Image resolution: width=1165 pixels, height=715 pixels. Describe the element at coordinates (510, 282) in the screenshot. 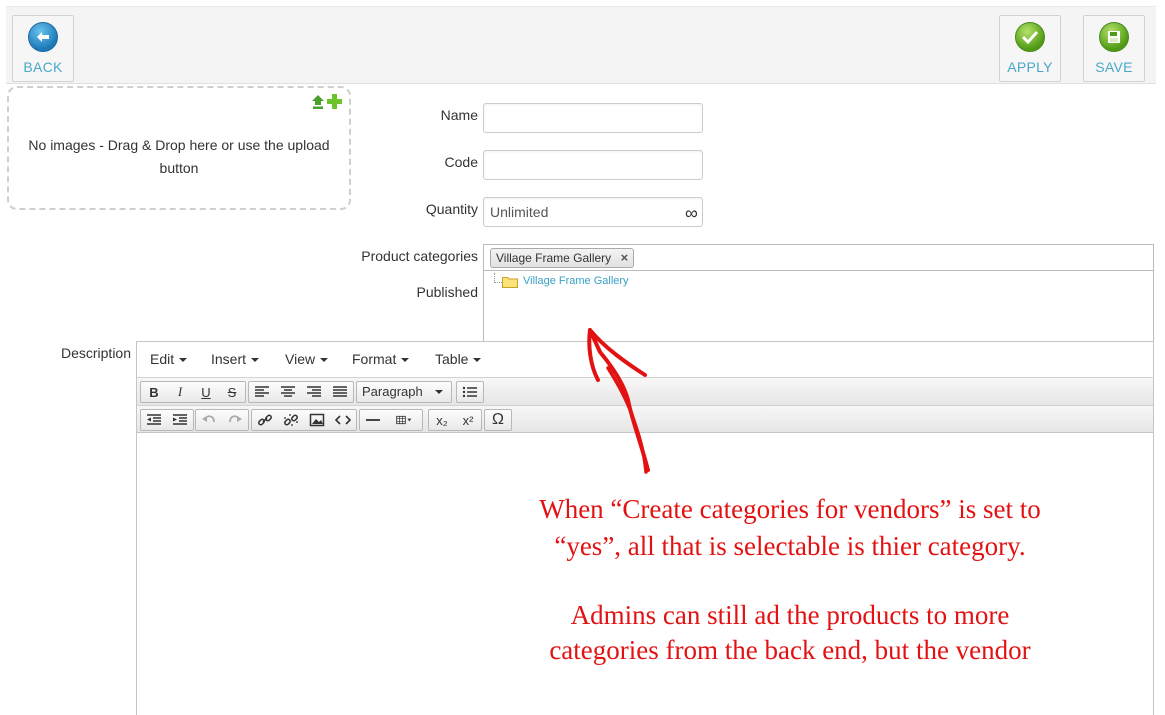

I see `folder-icon` at that location.